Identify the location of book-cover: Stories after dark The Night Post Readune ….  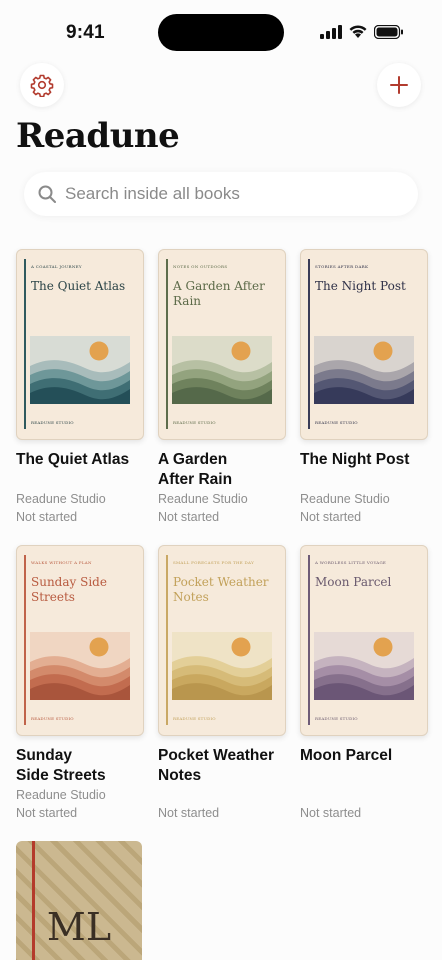
(364, 344).